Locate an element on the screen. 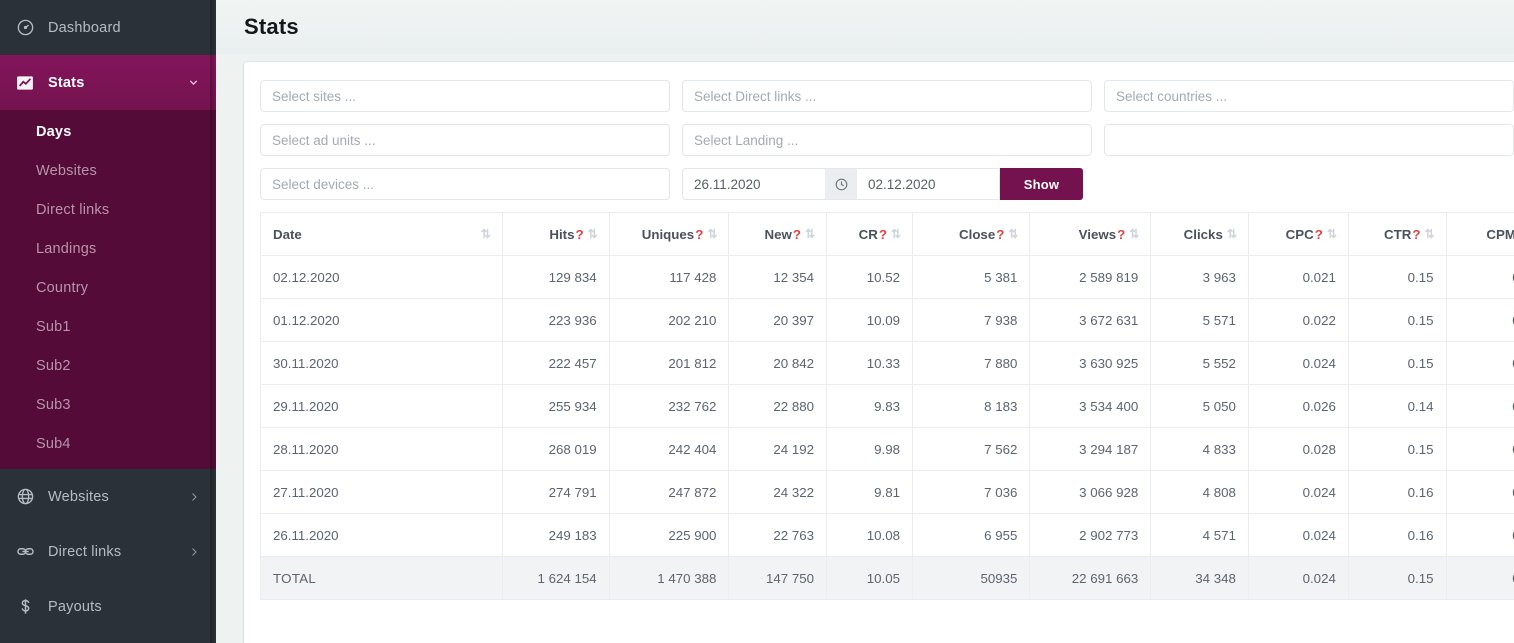 The height and width of the screenshot is (643, 1514). sidebar-item-direct-links: Direct links is located at coordinates (108, 551).